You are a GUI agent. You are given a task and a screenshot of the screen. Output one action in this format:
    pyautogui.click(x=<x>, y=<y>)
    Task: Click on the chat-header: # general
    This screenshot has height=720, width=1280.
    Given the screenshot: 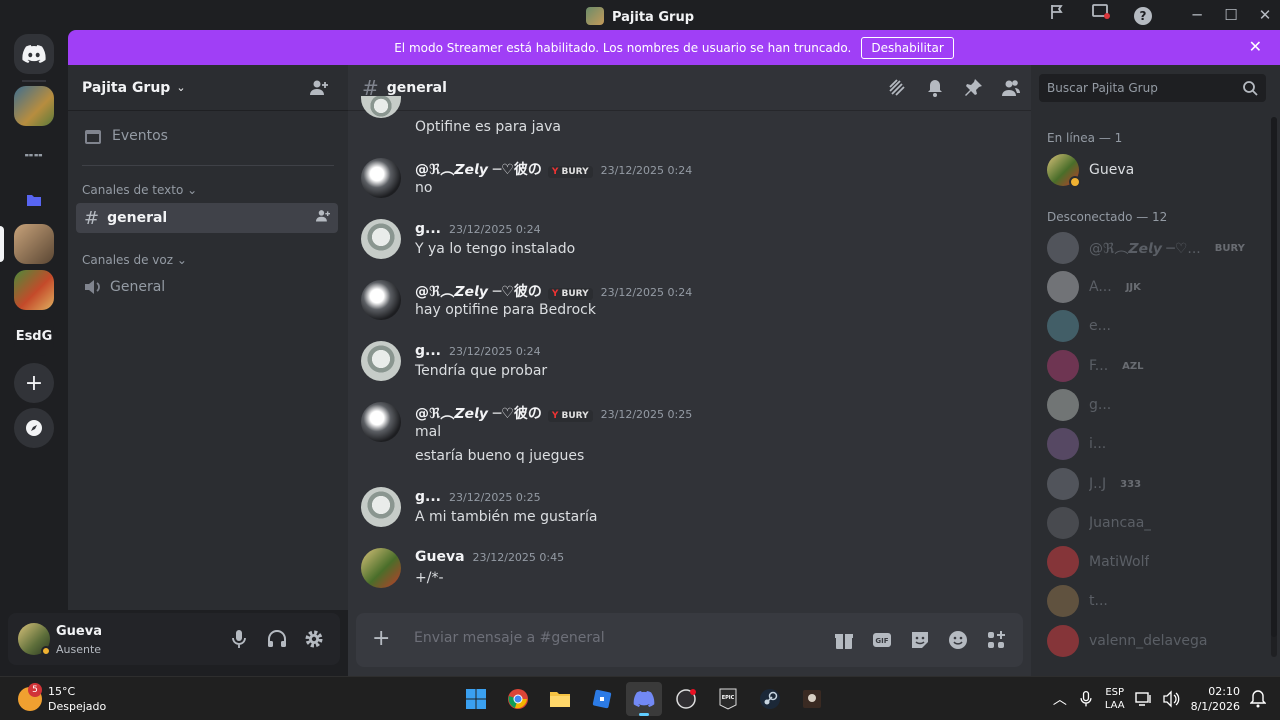 What is the action you would take?
    pyautogui.click(x=689, y=88)
    